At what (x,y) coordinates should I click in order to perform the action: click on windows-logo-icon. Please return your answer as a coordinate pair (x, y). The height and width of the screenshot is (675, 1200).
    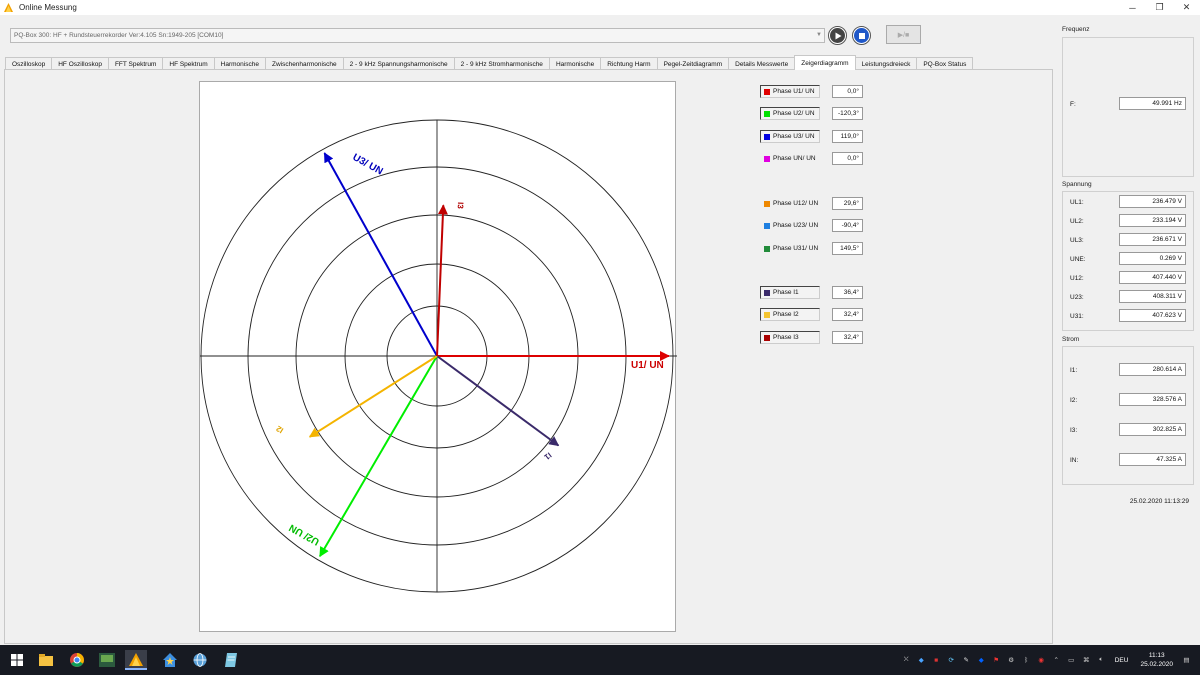
    Looking at the image, I should click on (17, 660).